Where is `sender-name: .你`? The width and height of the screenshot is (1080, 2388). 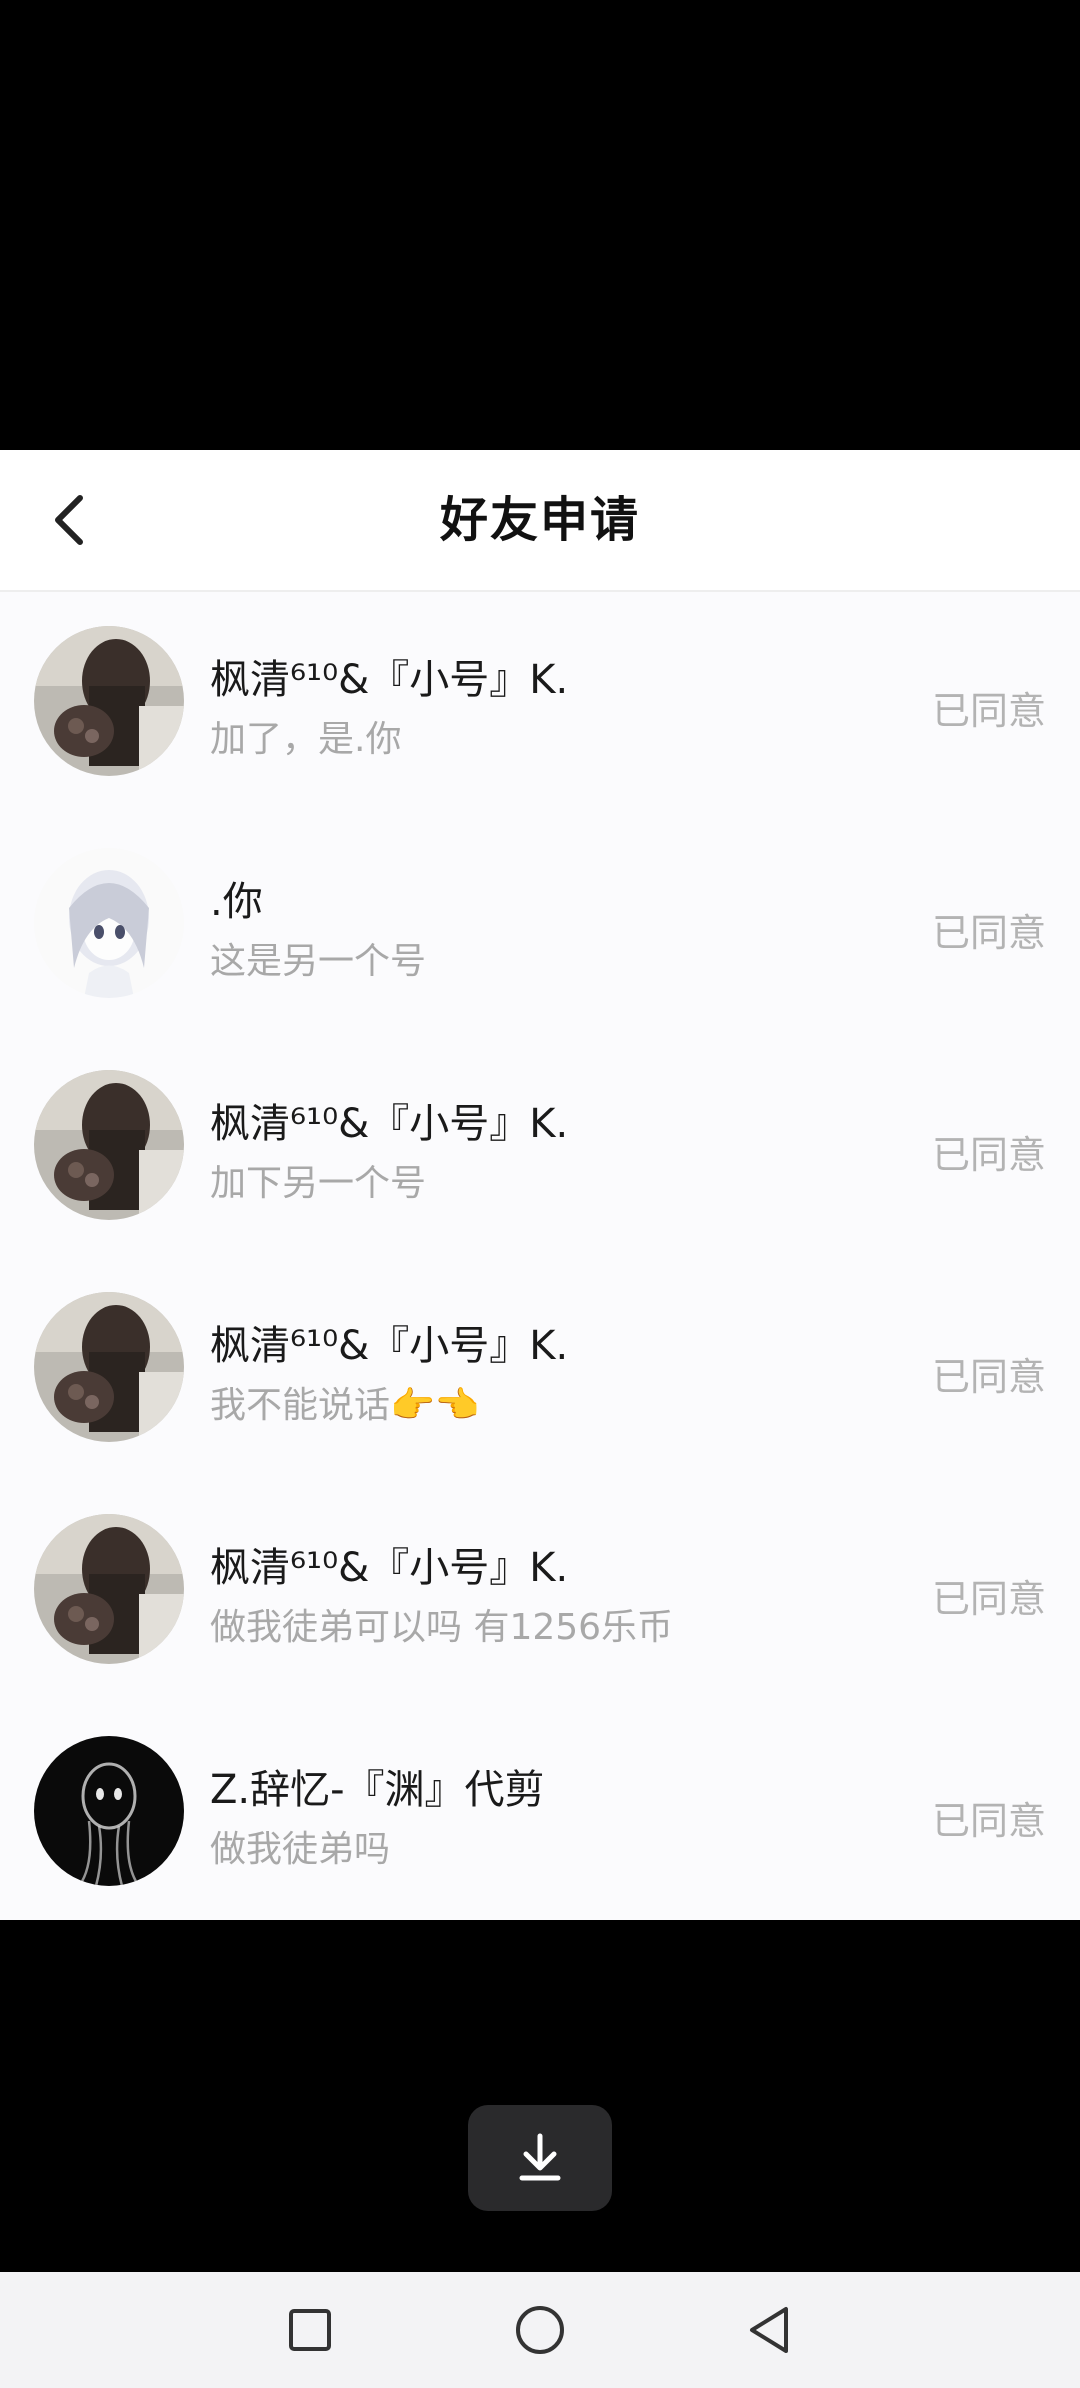 sender-name: .你 is located at coordinates (236, 902).